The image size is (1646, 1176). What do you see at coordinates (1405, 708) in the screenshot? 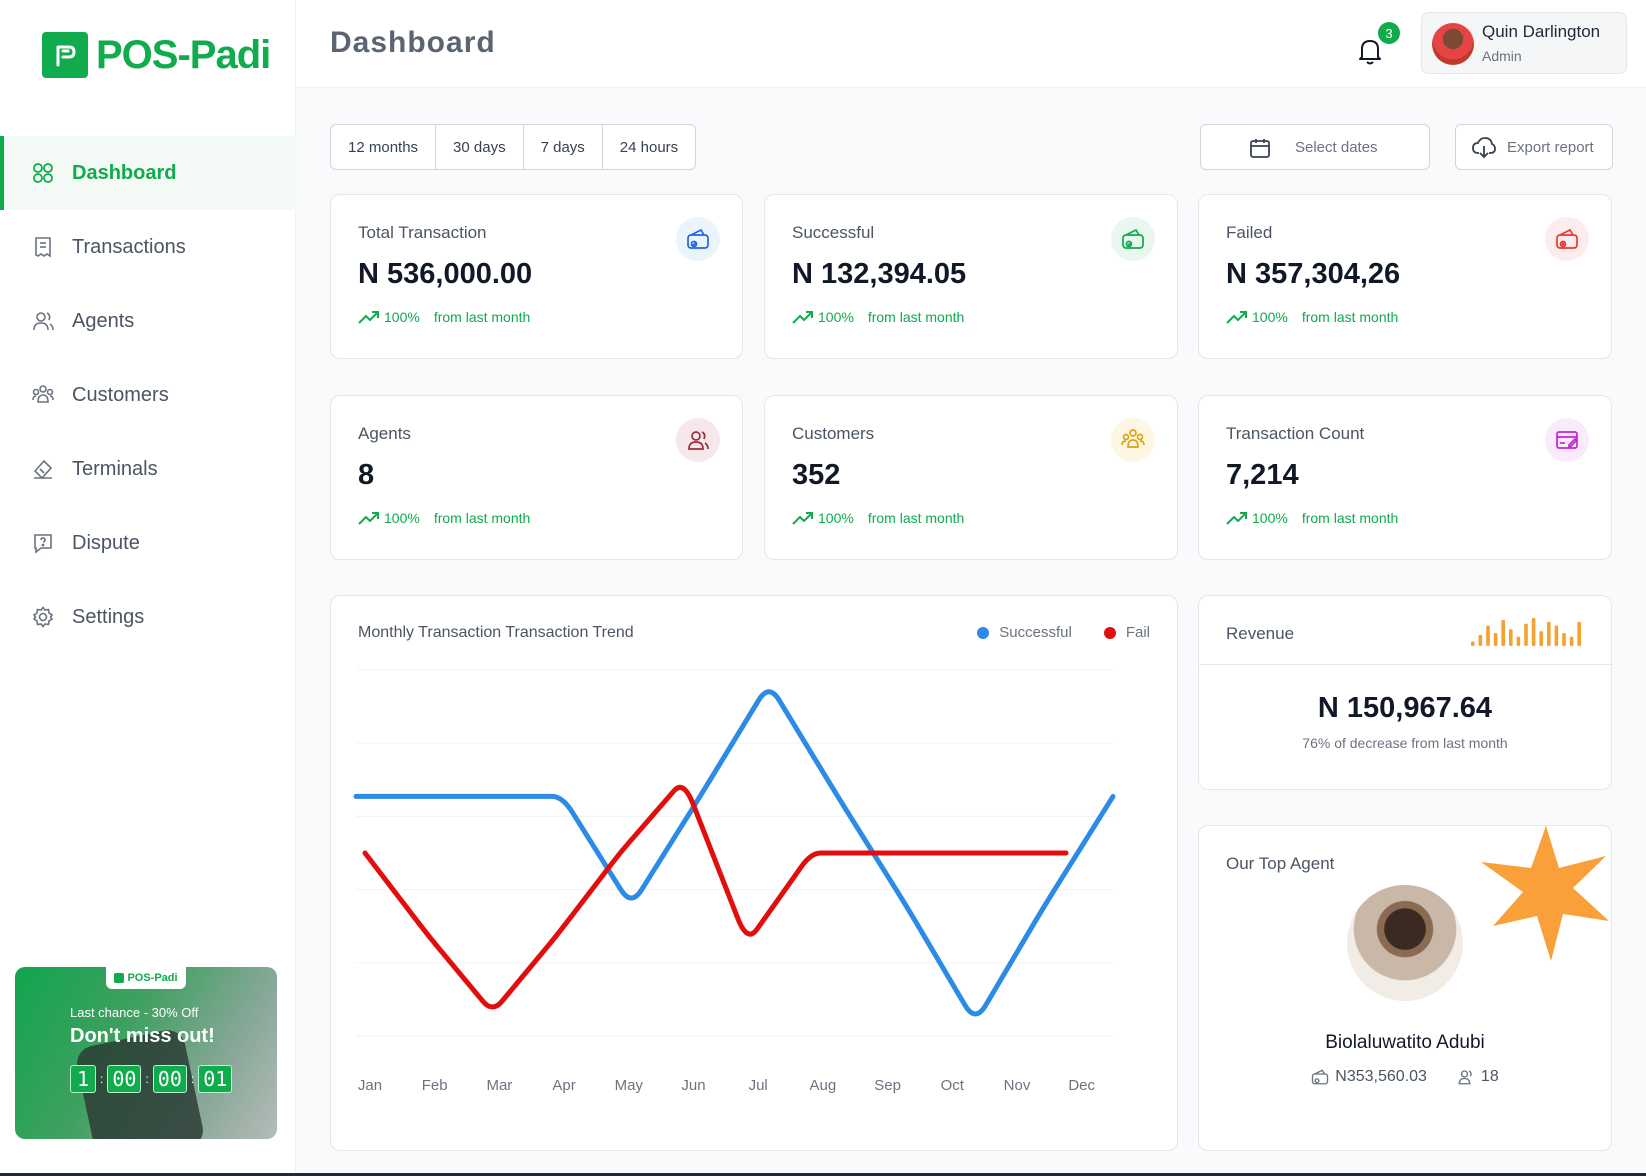
I see `revenue-value: N 150,967.64` at bounding box center [1405, 708].